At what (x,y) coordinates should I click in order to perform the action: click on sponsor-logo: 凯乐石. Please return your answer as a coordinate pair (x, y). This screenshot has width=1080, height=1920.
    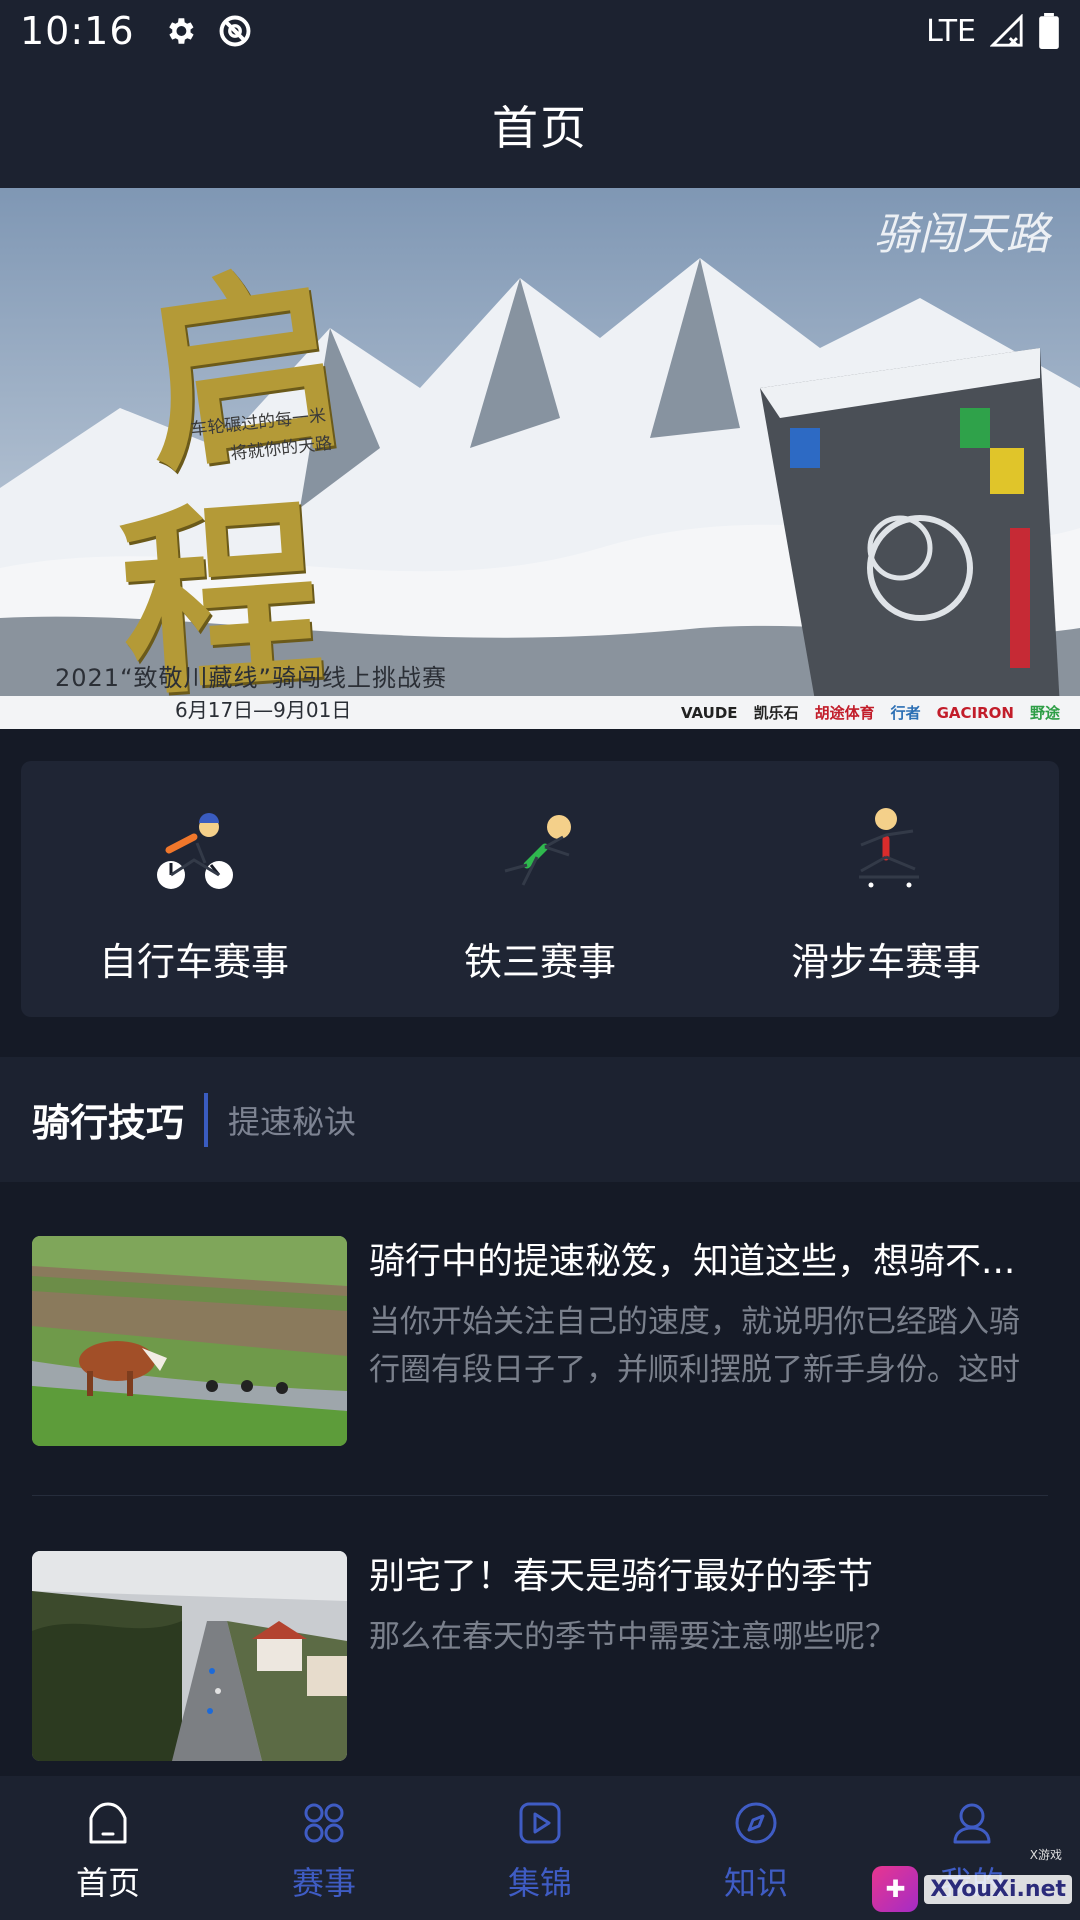
    Looking at the image, I should click on (776, 713).